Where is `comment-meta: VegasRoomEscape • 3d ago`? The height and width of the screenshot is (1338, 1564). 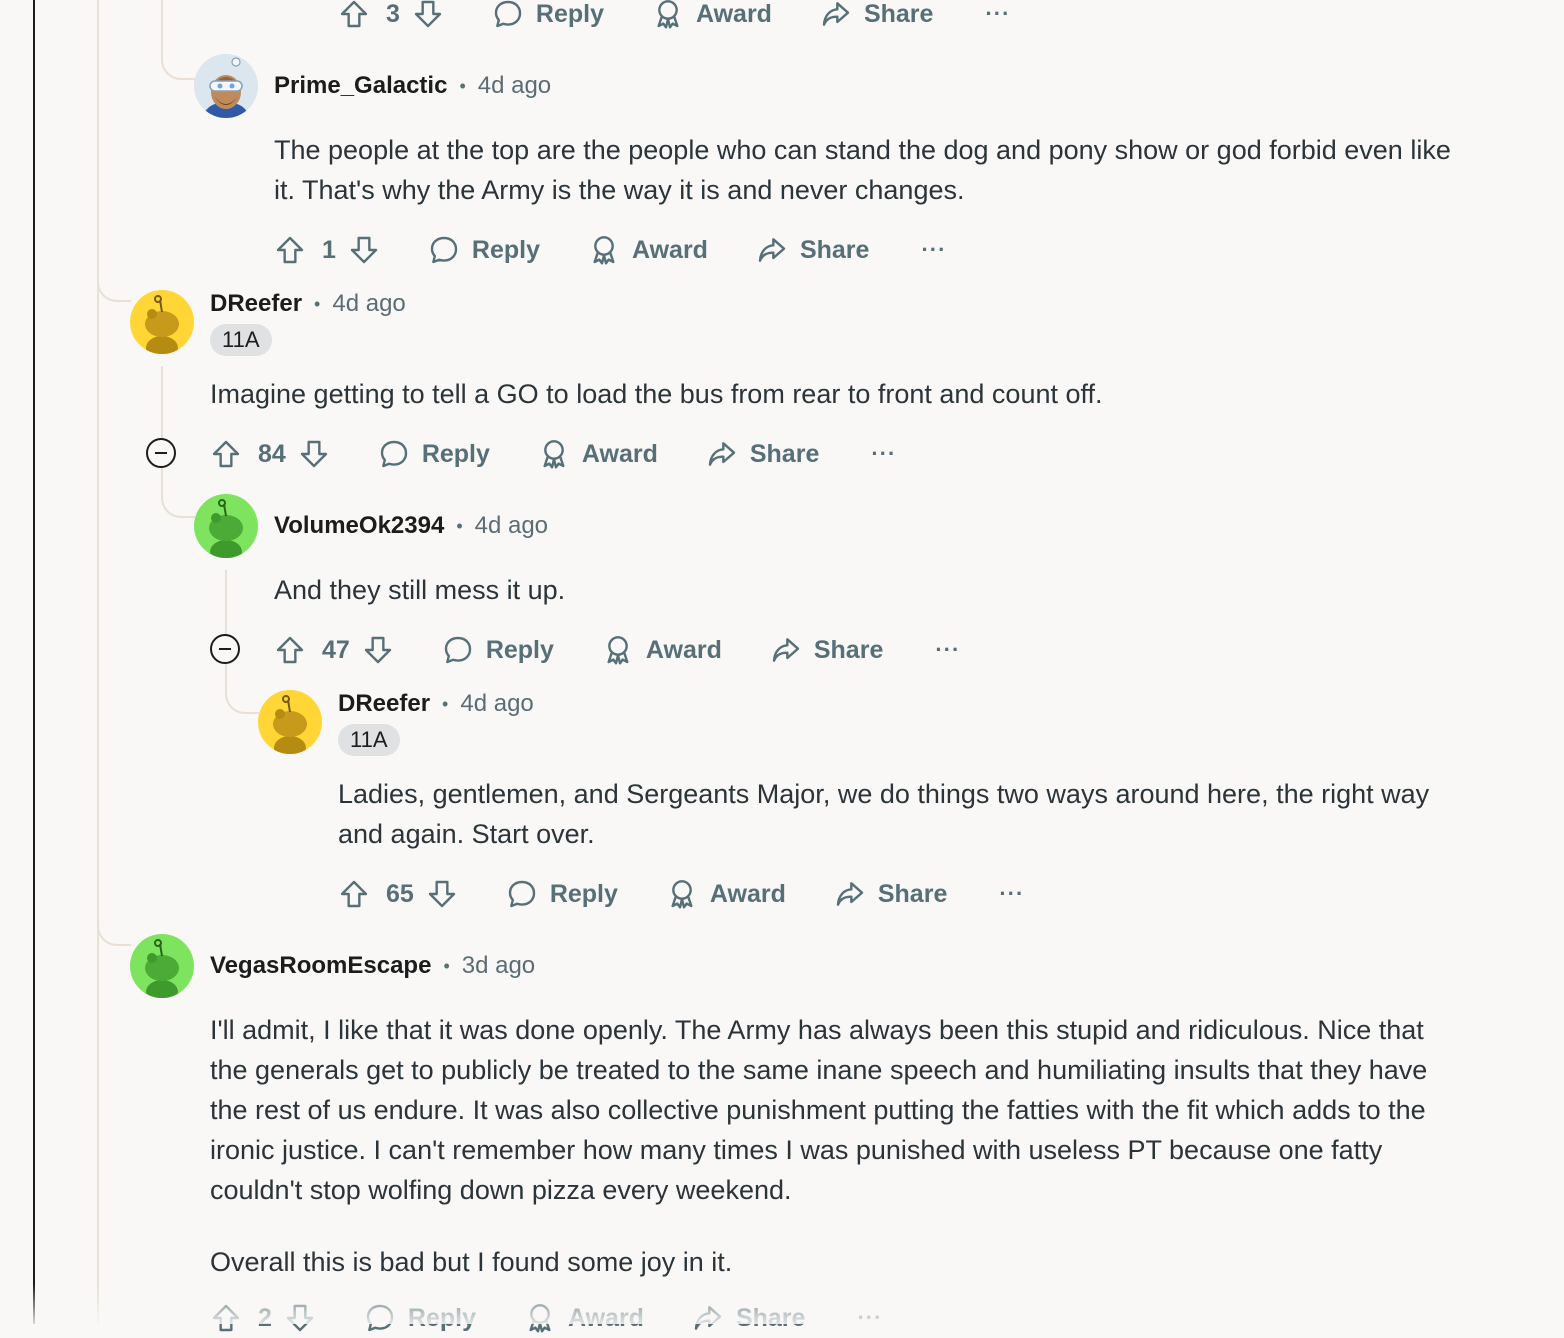 comment-meta: VegasRoomEscape • 3d ago is located at coordinates (373, 966).